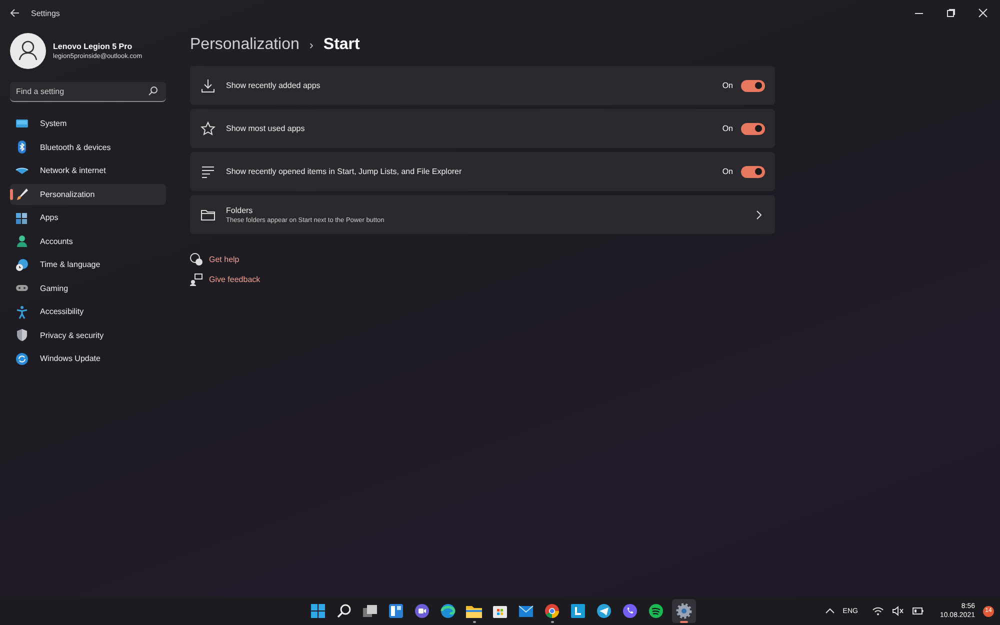 Image resolution: width=1000 pixels, height=625 pixels. Describe the element at coordinates (245, 45) in the screenshot. I see `breadcrumb-parent: Personalization` at that location.